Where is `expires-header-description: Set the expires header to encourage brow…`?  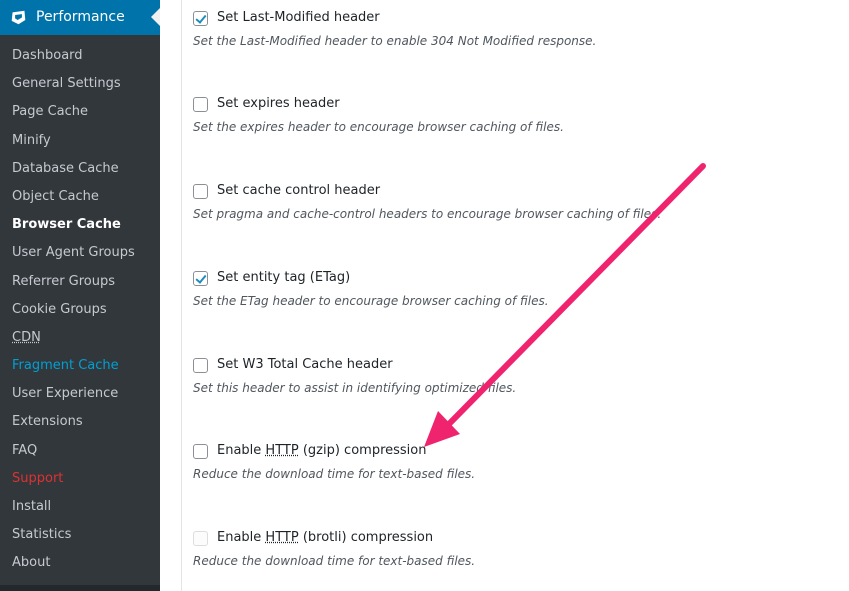
expires-header-description: Set the expires header to encourage brow… is located at coordinates (378, 127).